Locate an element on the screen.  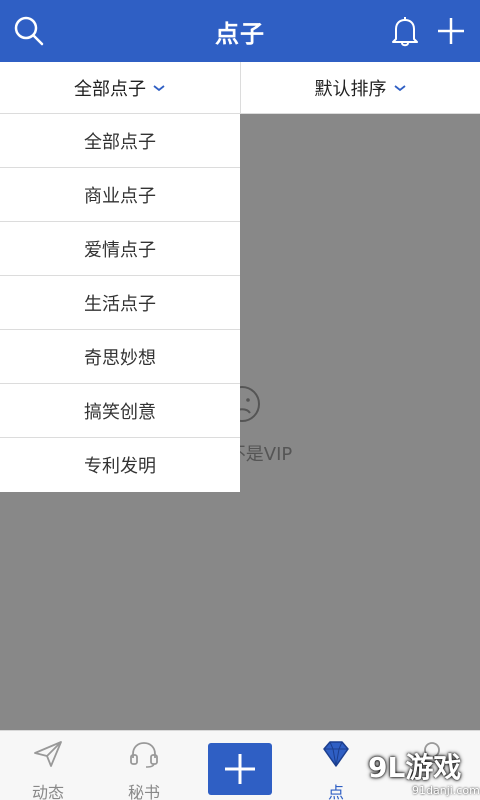
add-button is located at coordinates (240, 769).